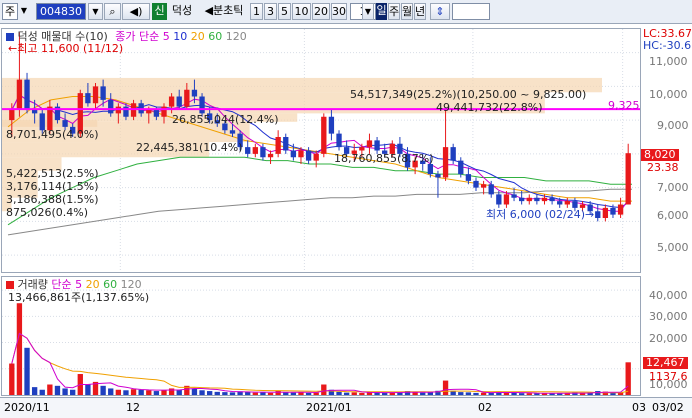 This screenshot has width=692, height=418. I want to click on profile-label-10: 875,026(0.4%), so click(47, 212).